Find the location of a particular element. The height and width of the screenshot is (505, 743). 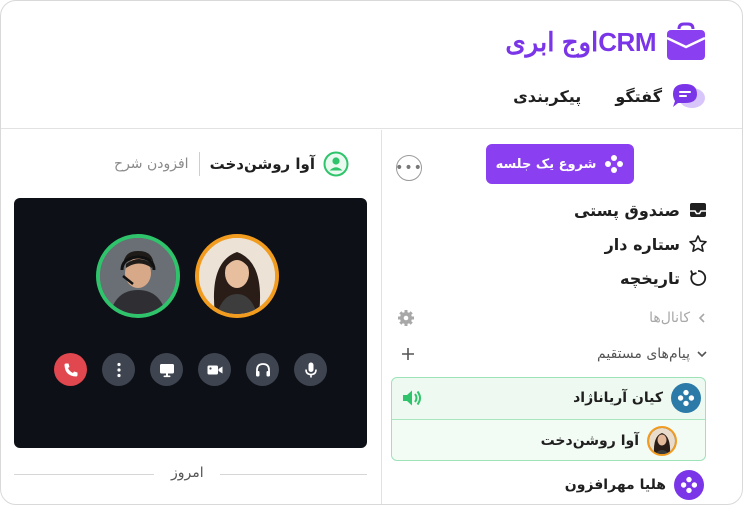

logo: CRMاوج ابری is located at coordinates (606, 42).